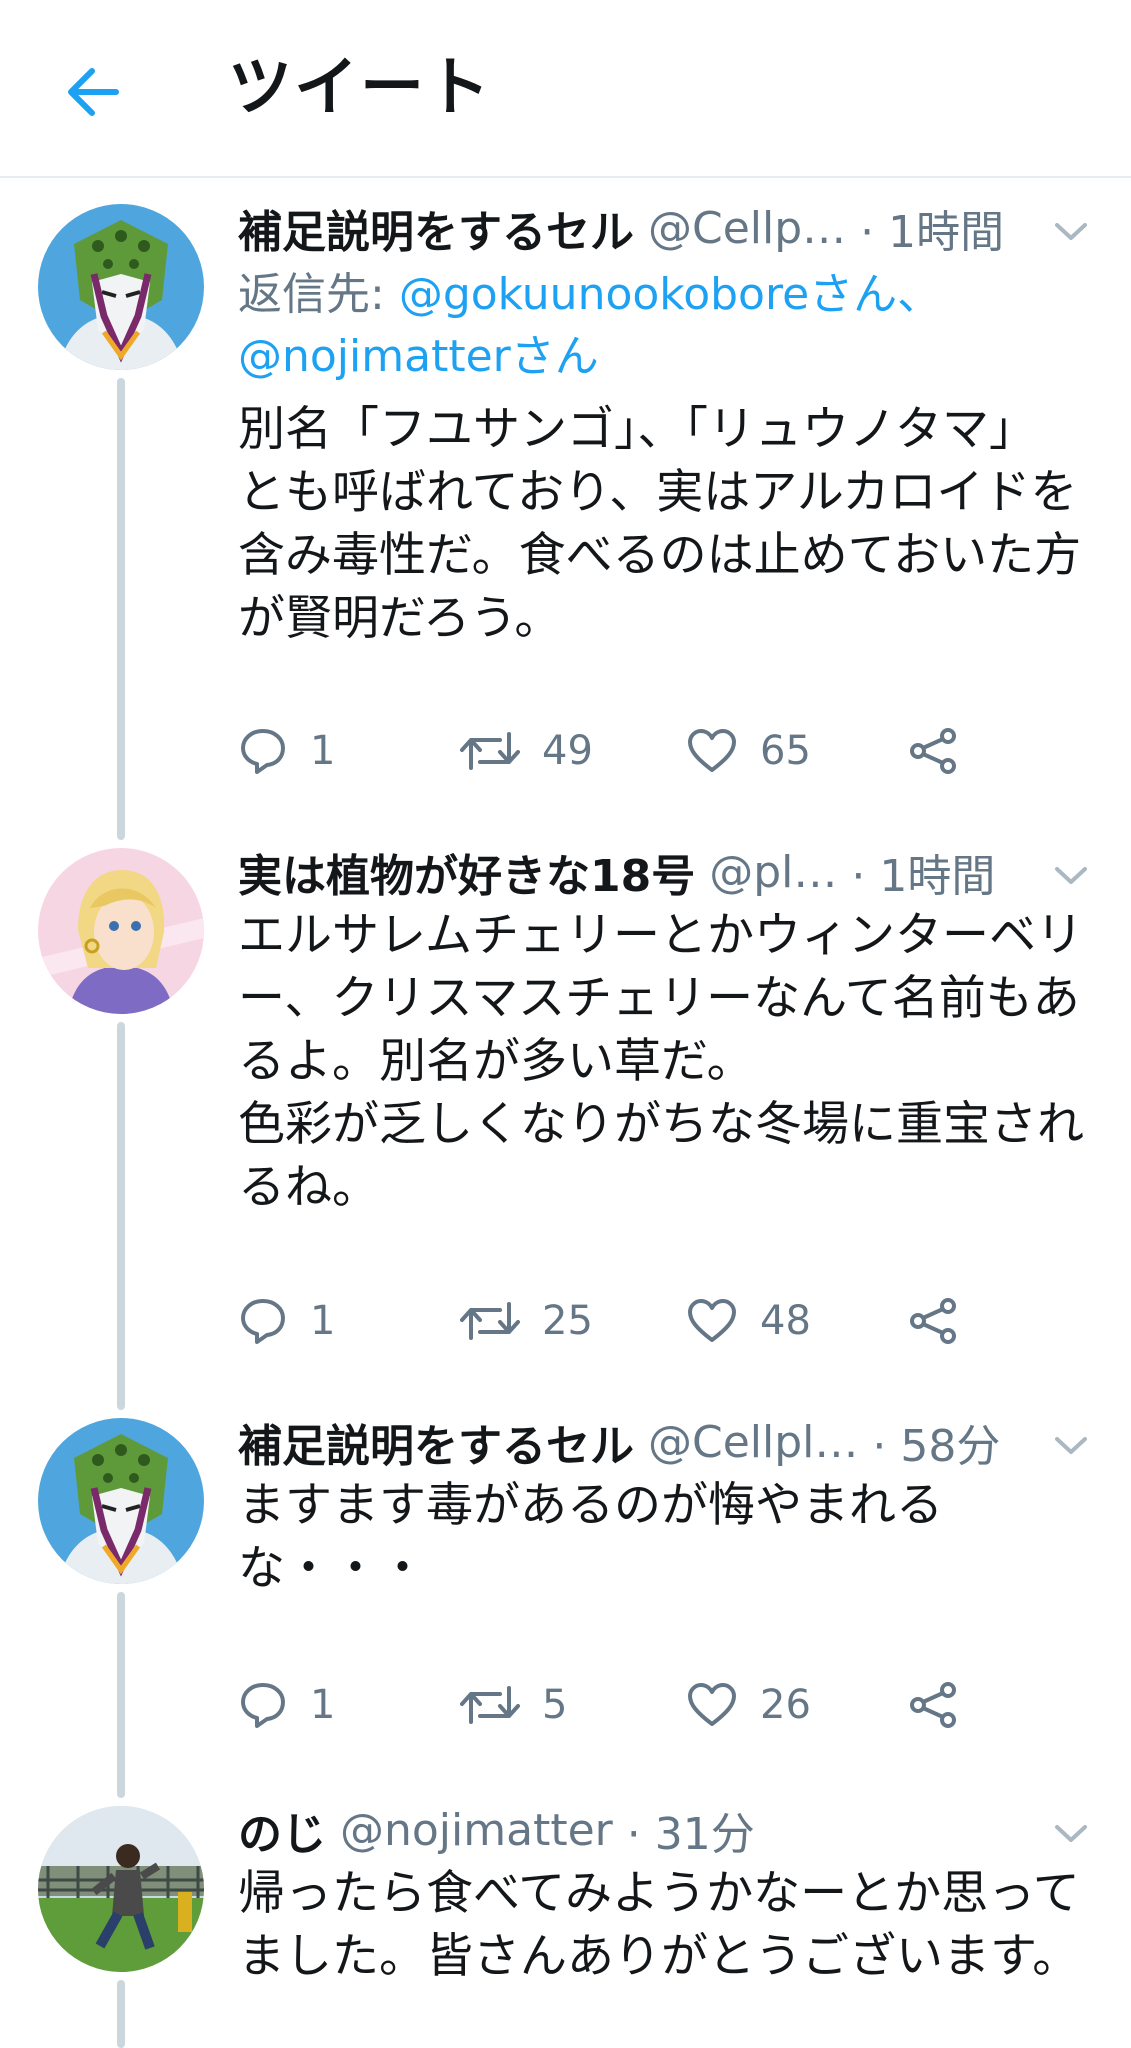 This screenshot has width=1131, height=2048. What do you see at coordinates (565, 89) in the screenshot?
I see `top-bar: ツイート` at bounding box center [565, 89].